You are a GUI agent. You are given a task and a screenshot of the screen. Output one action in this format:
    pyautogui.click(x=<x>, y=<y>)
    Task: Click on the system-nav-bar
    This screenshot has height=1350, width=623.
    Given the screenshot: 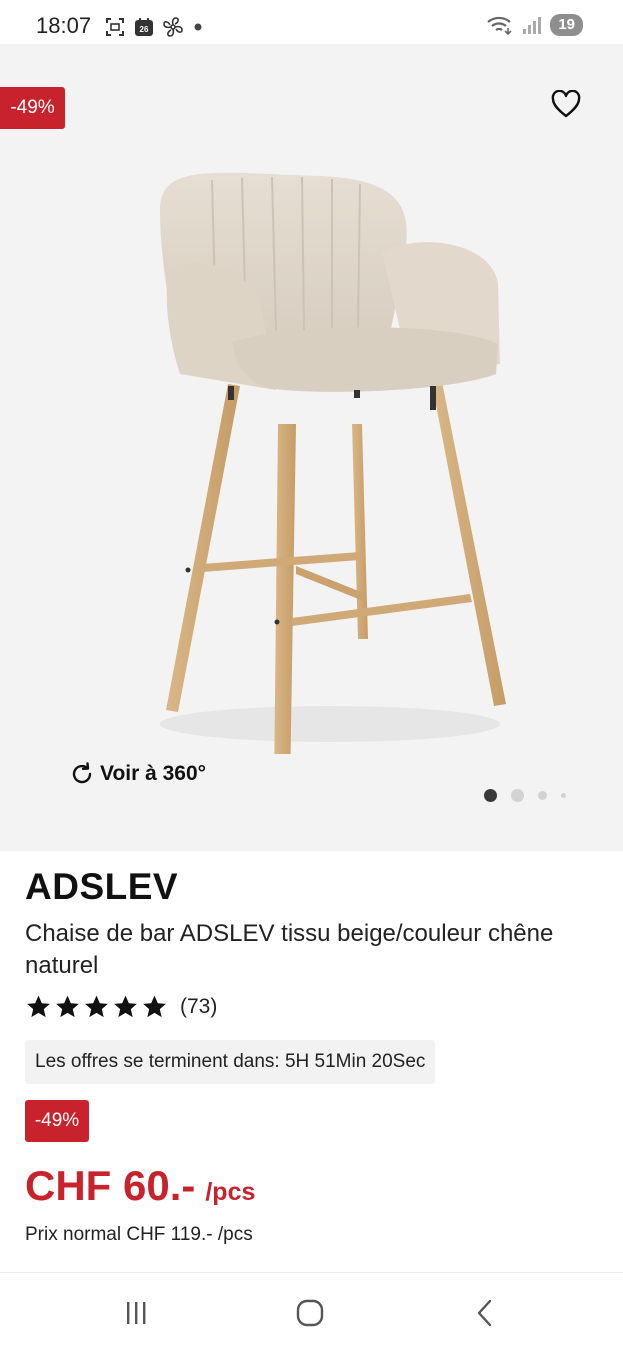 What is the action you would take?
    pyautogui.click(x=311, y=1311)
    